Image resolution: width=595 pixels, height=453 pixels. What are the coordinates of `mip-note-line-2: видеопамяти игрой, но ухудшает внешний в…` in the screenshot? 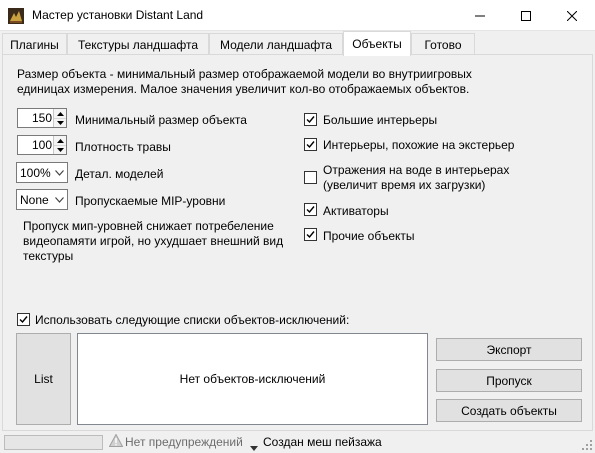 It's located at (153, 241).